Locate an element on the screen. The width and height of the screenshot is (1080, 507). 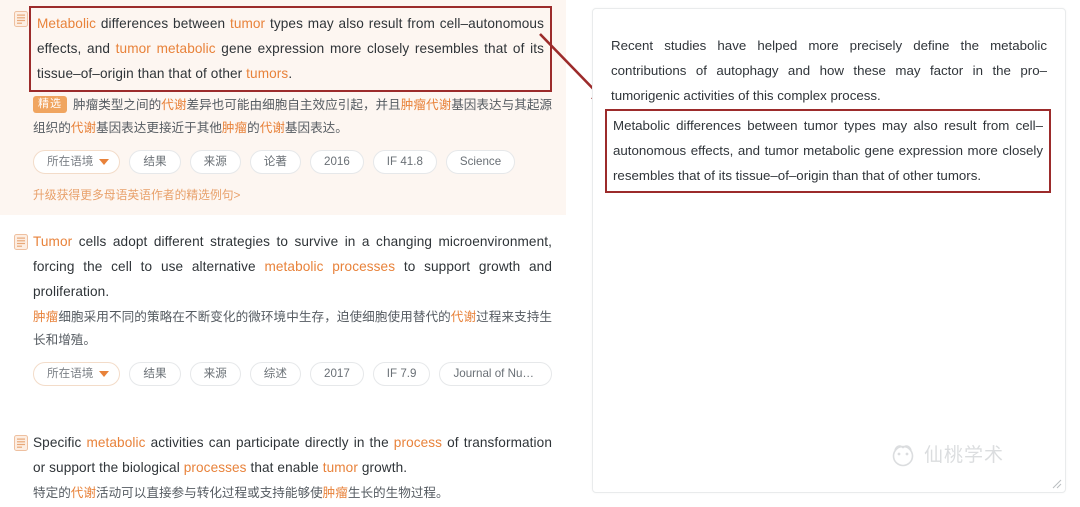
plain-text: 的 is located at coordinates (253, 128).